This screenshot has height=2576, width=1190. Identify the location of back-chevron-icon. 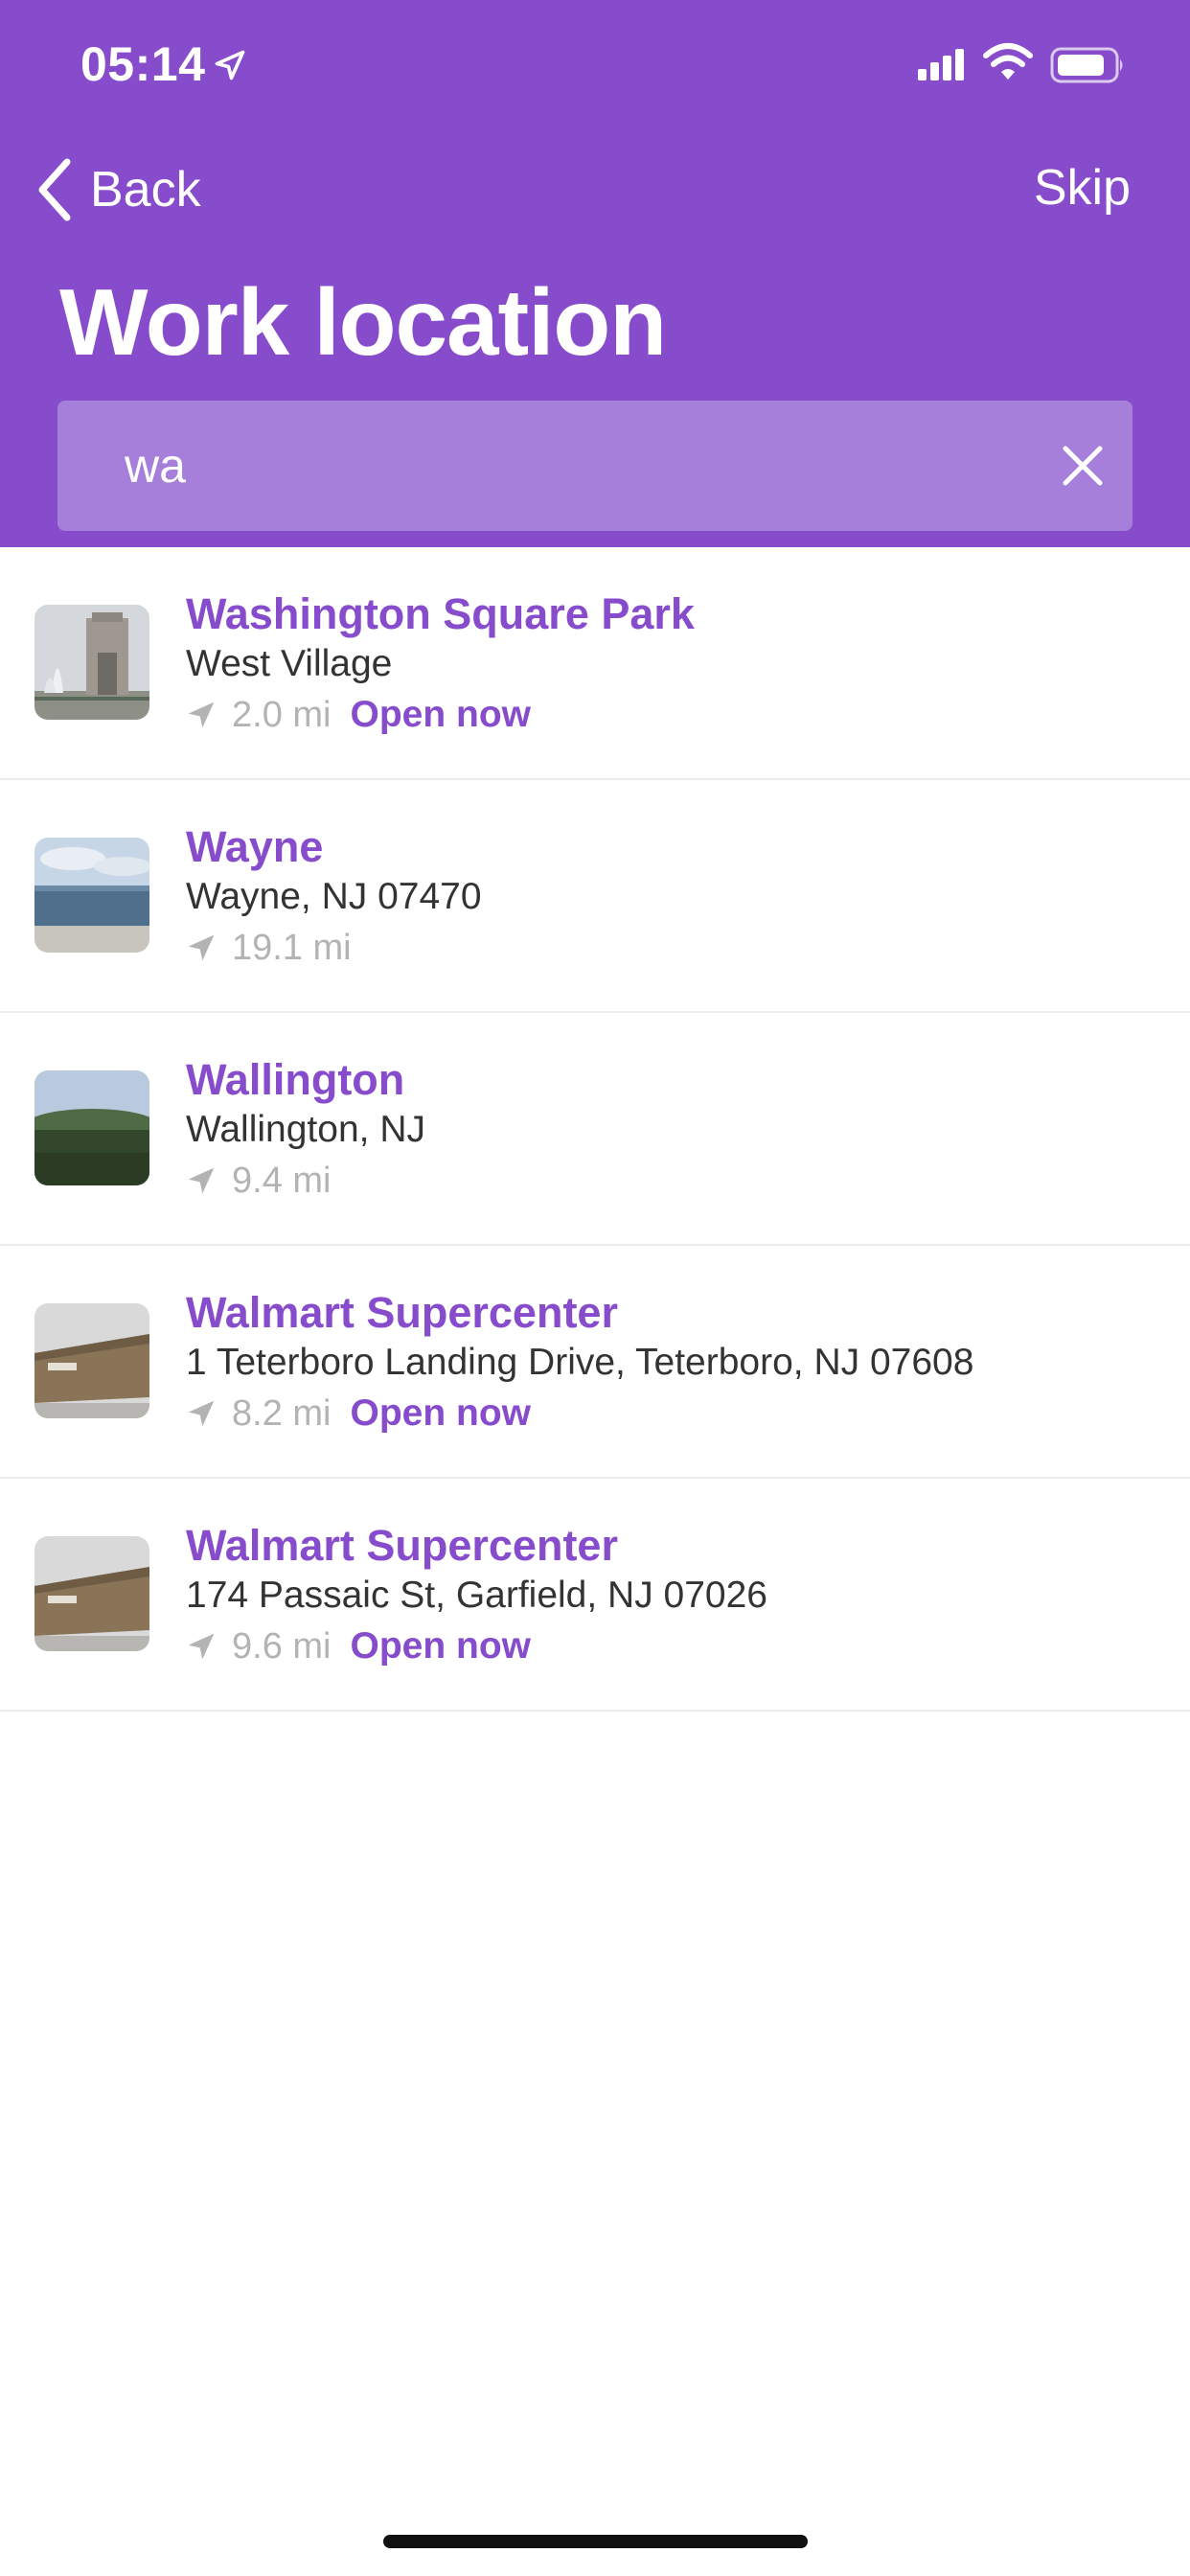
(55, 189).